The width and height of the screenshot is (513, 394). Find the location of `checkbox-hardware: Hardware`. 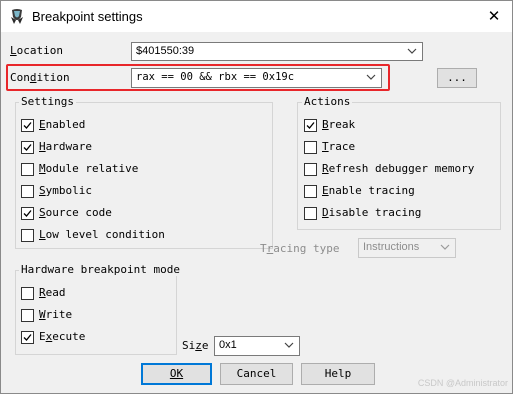

checkbox-hardware: Hardware is located at coordinates (121, 148).